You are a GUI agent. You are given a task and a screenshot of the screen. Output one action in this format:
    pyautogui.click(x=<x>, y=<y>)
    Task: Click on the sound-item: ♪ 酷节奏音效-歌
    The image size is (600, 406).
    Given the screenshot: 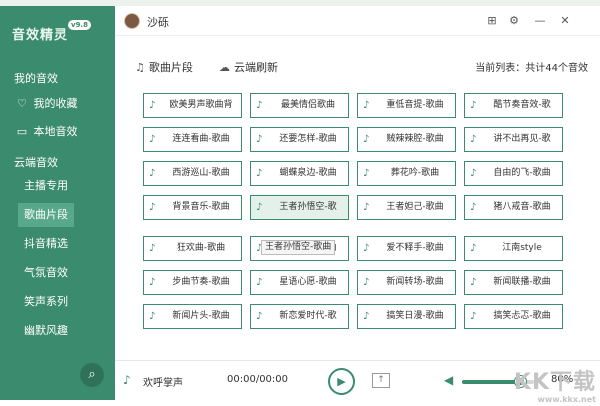 What is the action you would take?
    pyautogui.click(x=513, y=105)
    